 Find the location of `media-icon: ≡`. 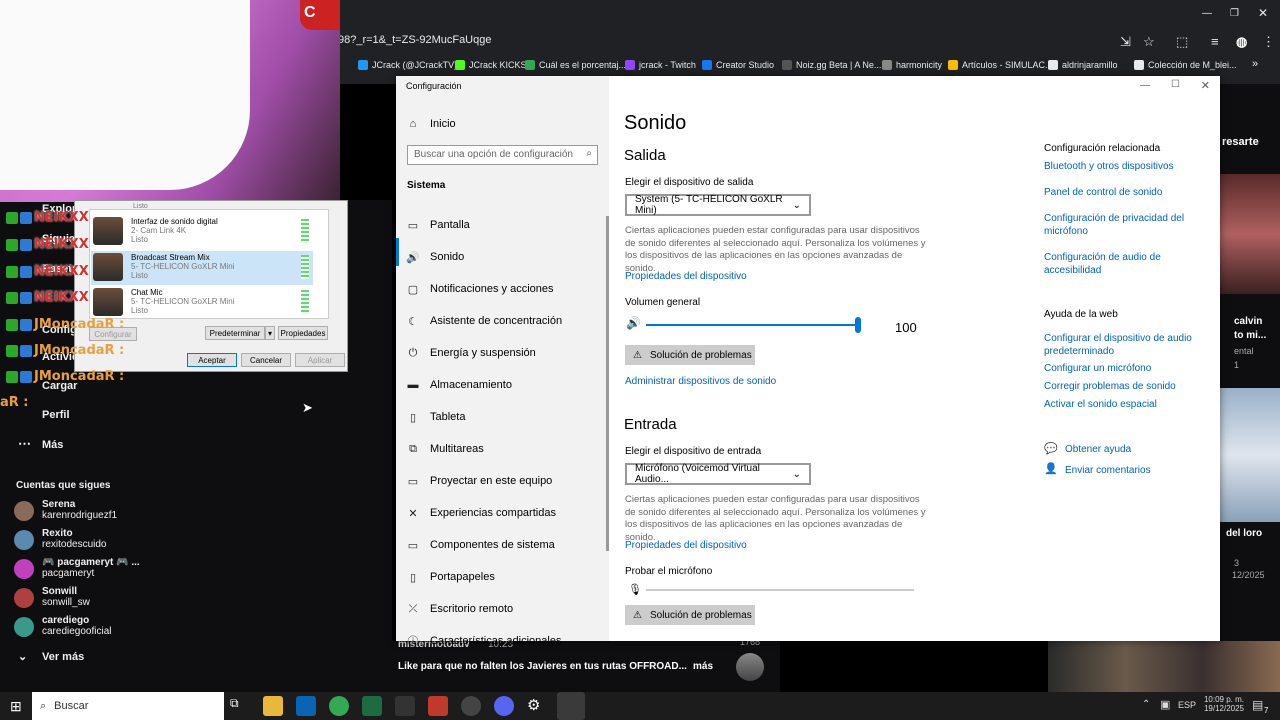

media-icon: ≡ is located at coordinates (1215, 41).